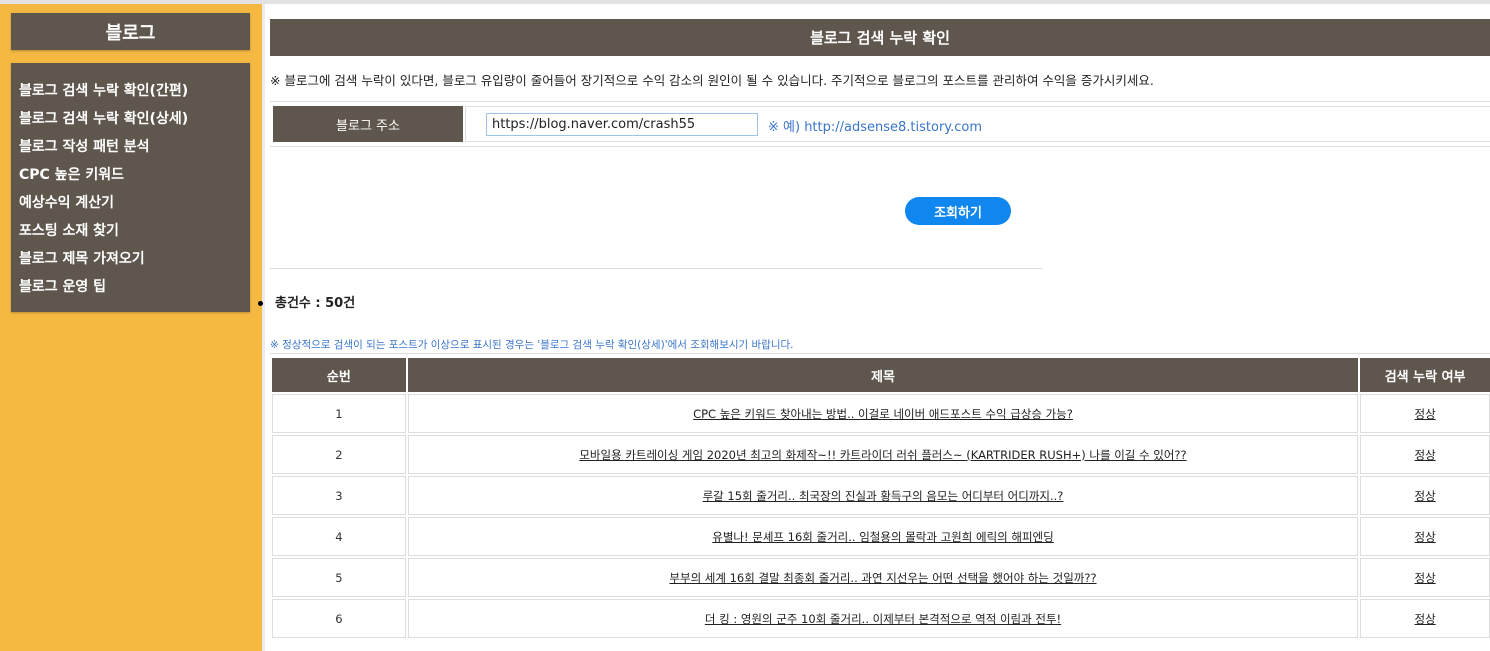 The width and height of the screenshot is (1490, 651). What do you see at coordinates (339, 577) in the screenshot?
I see `row-number: 5` at bounding box center [339, 577].